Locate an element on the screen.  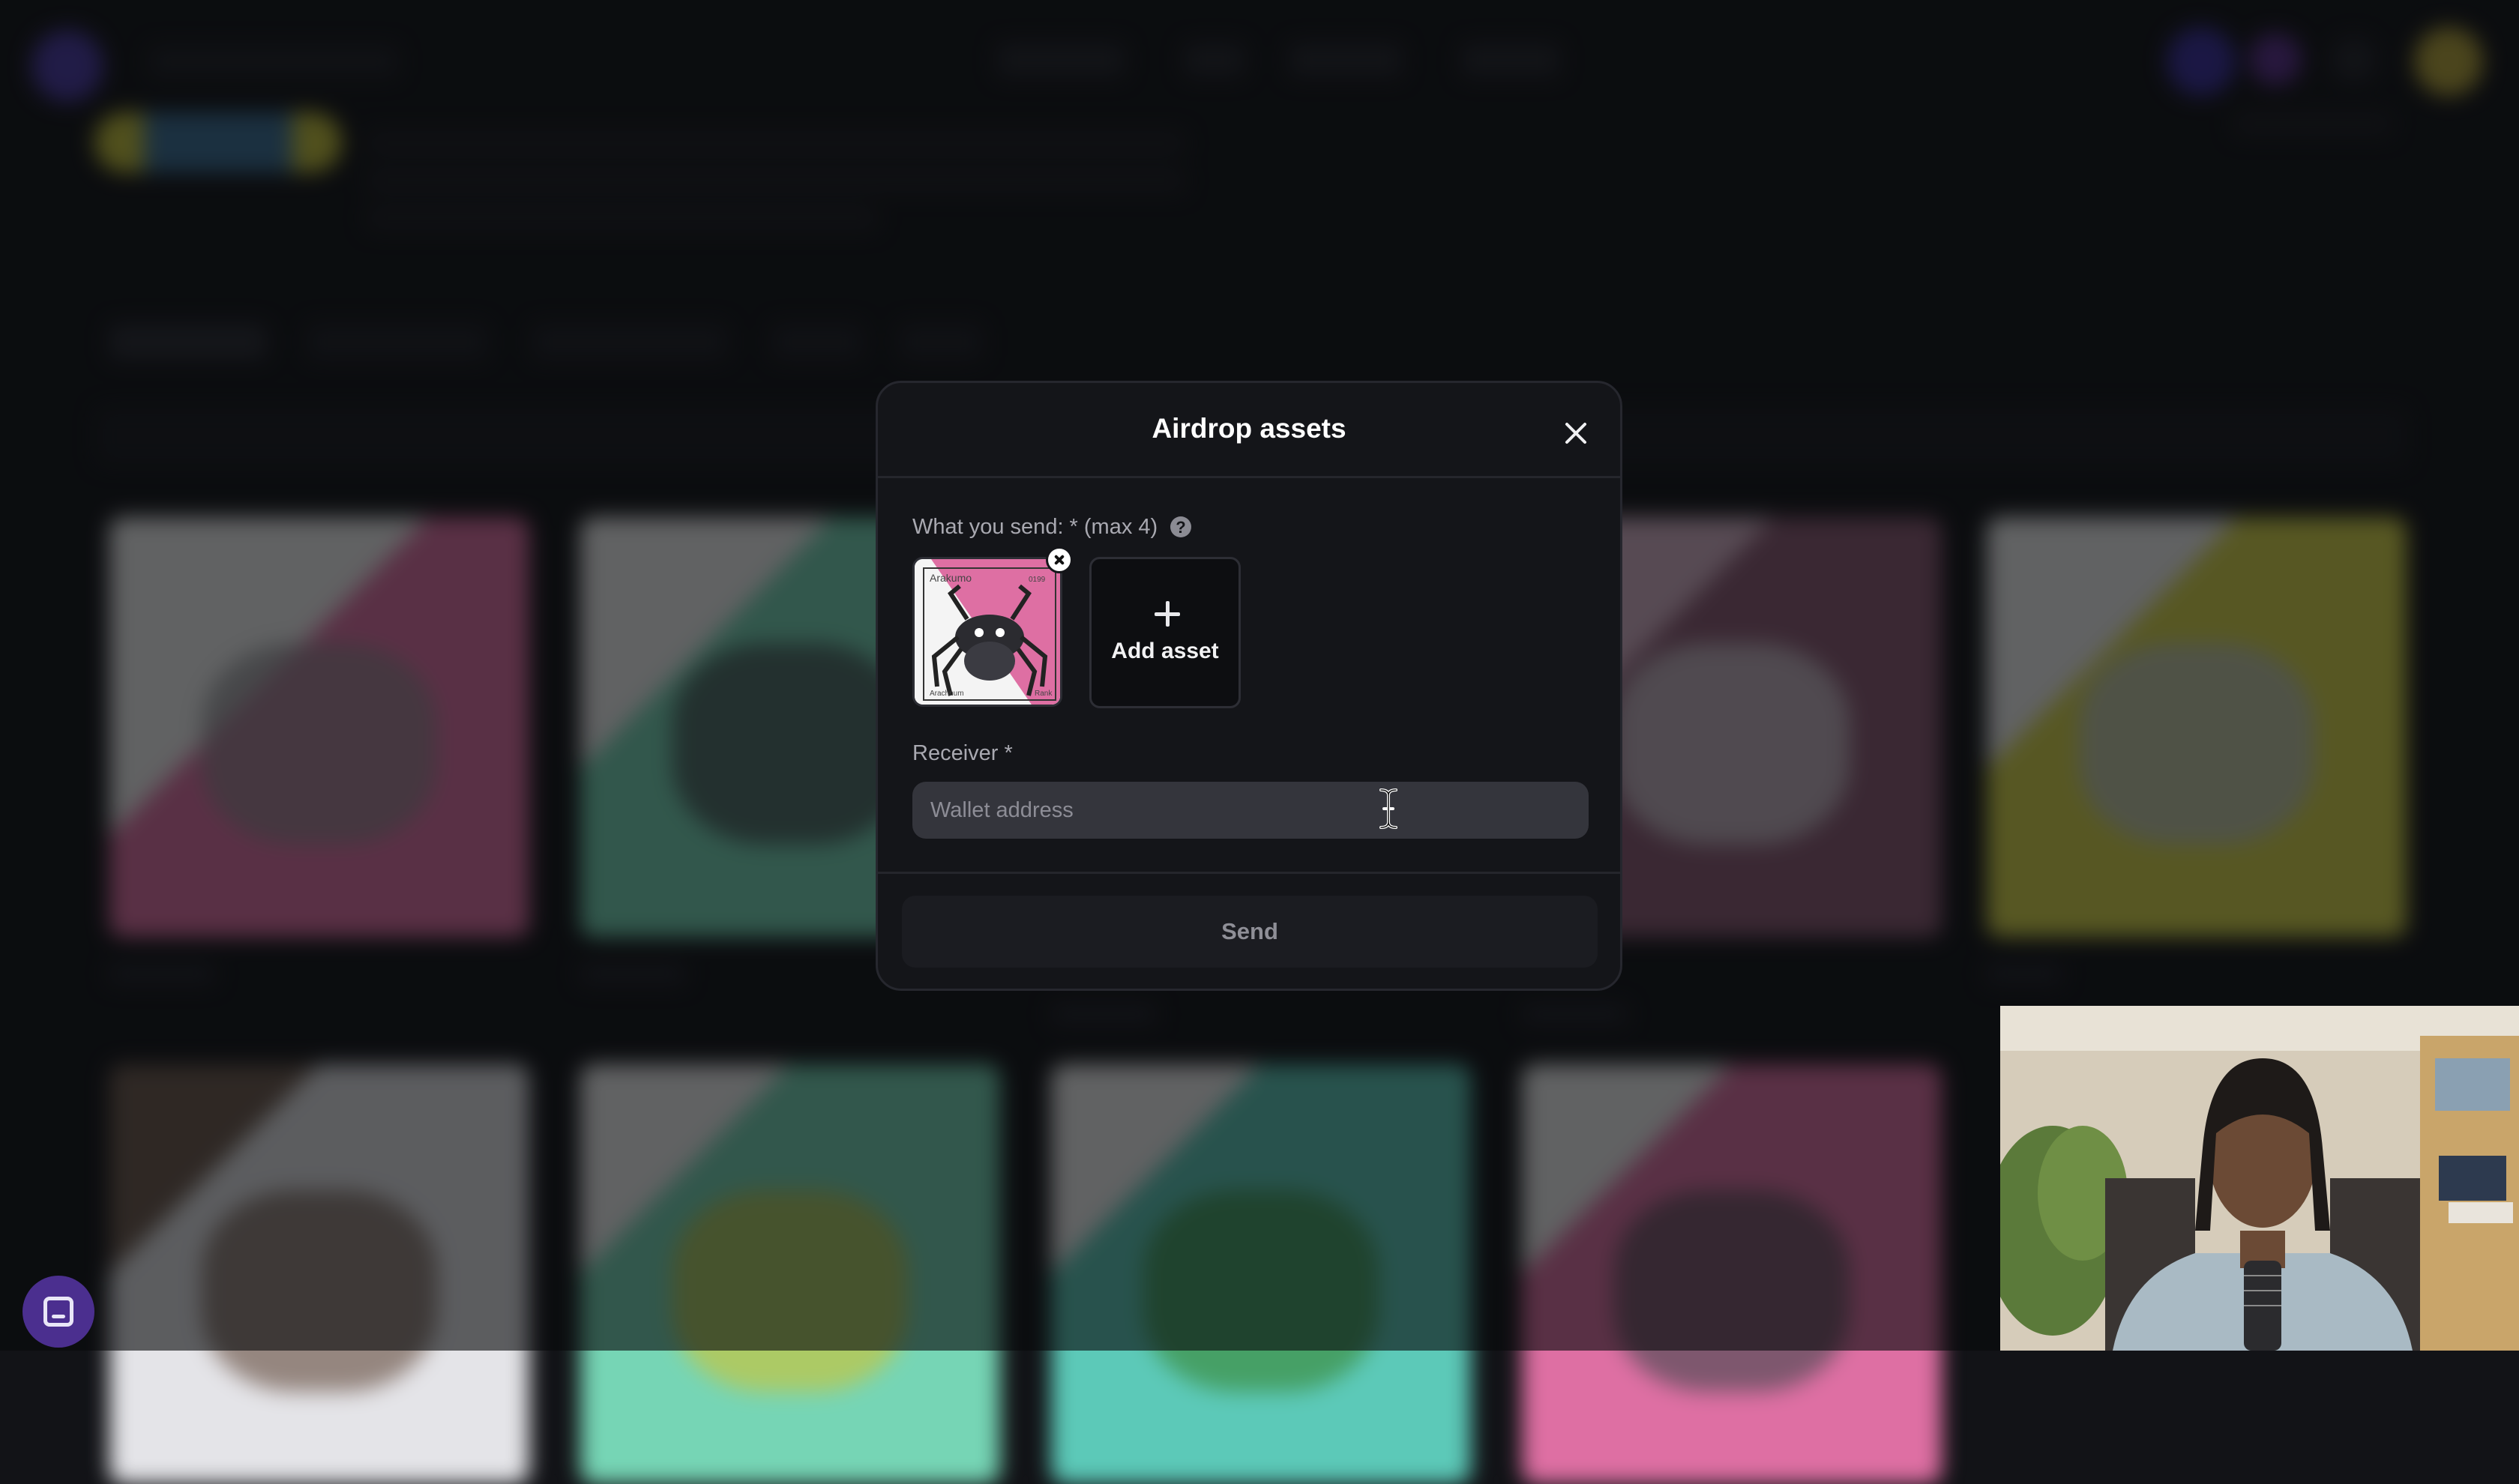
send-button: Send is located at coordinates (1250, 932).